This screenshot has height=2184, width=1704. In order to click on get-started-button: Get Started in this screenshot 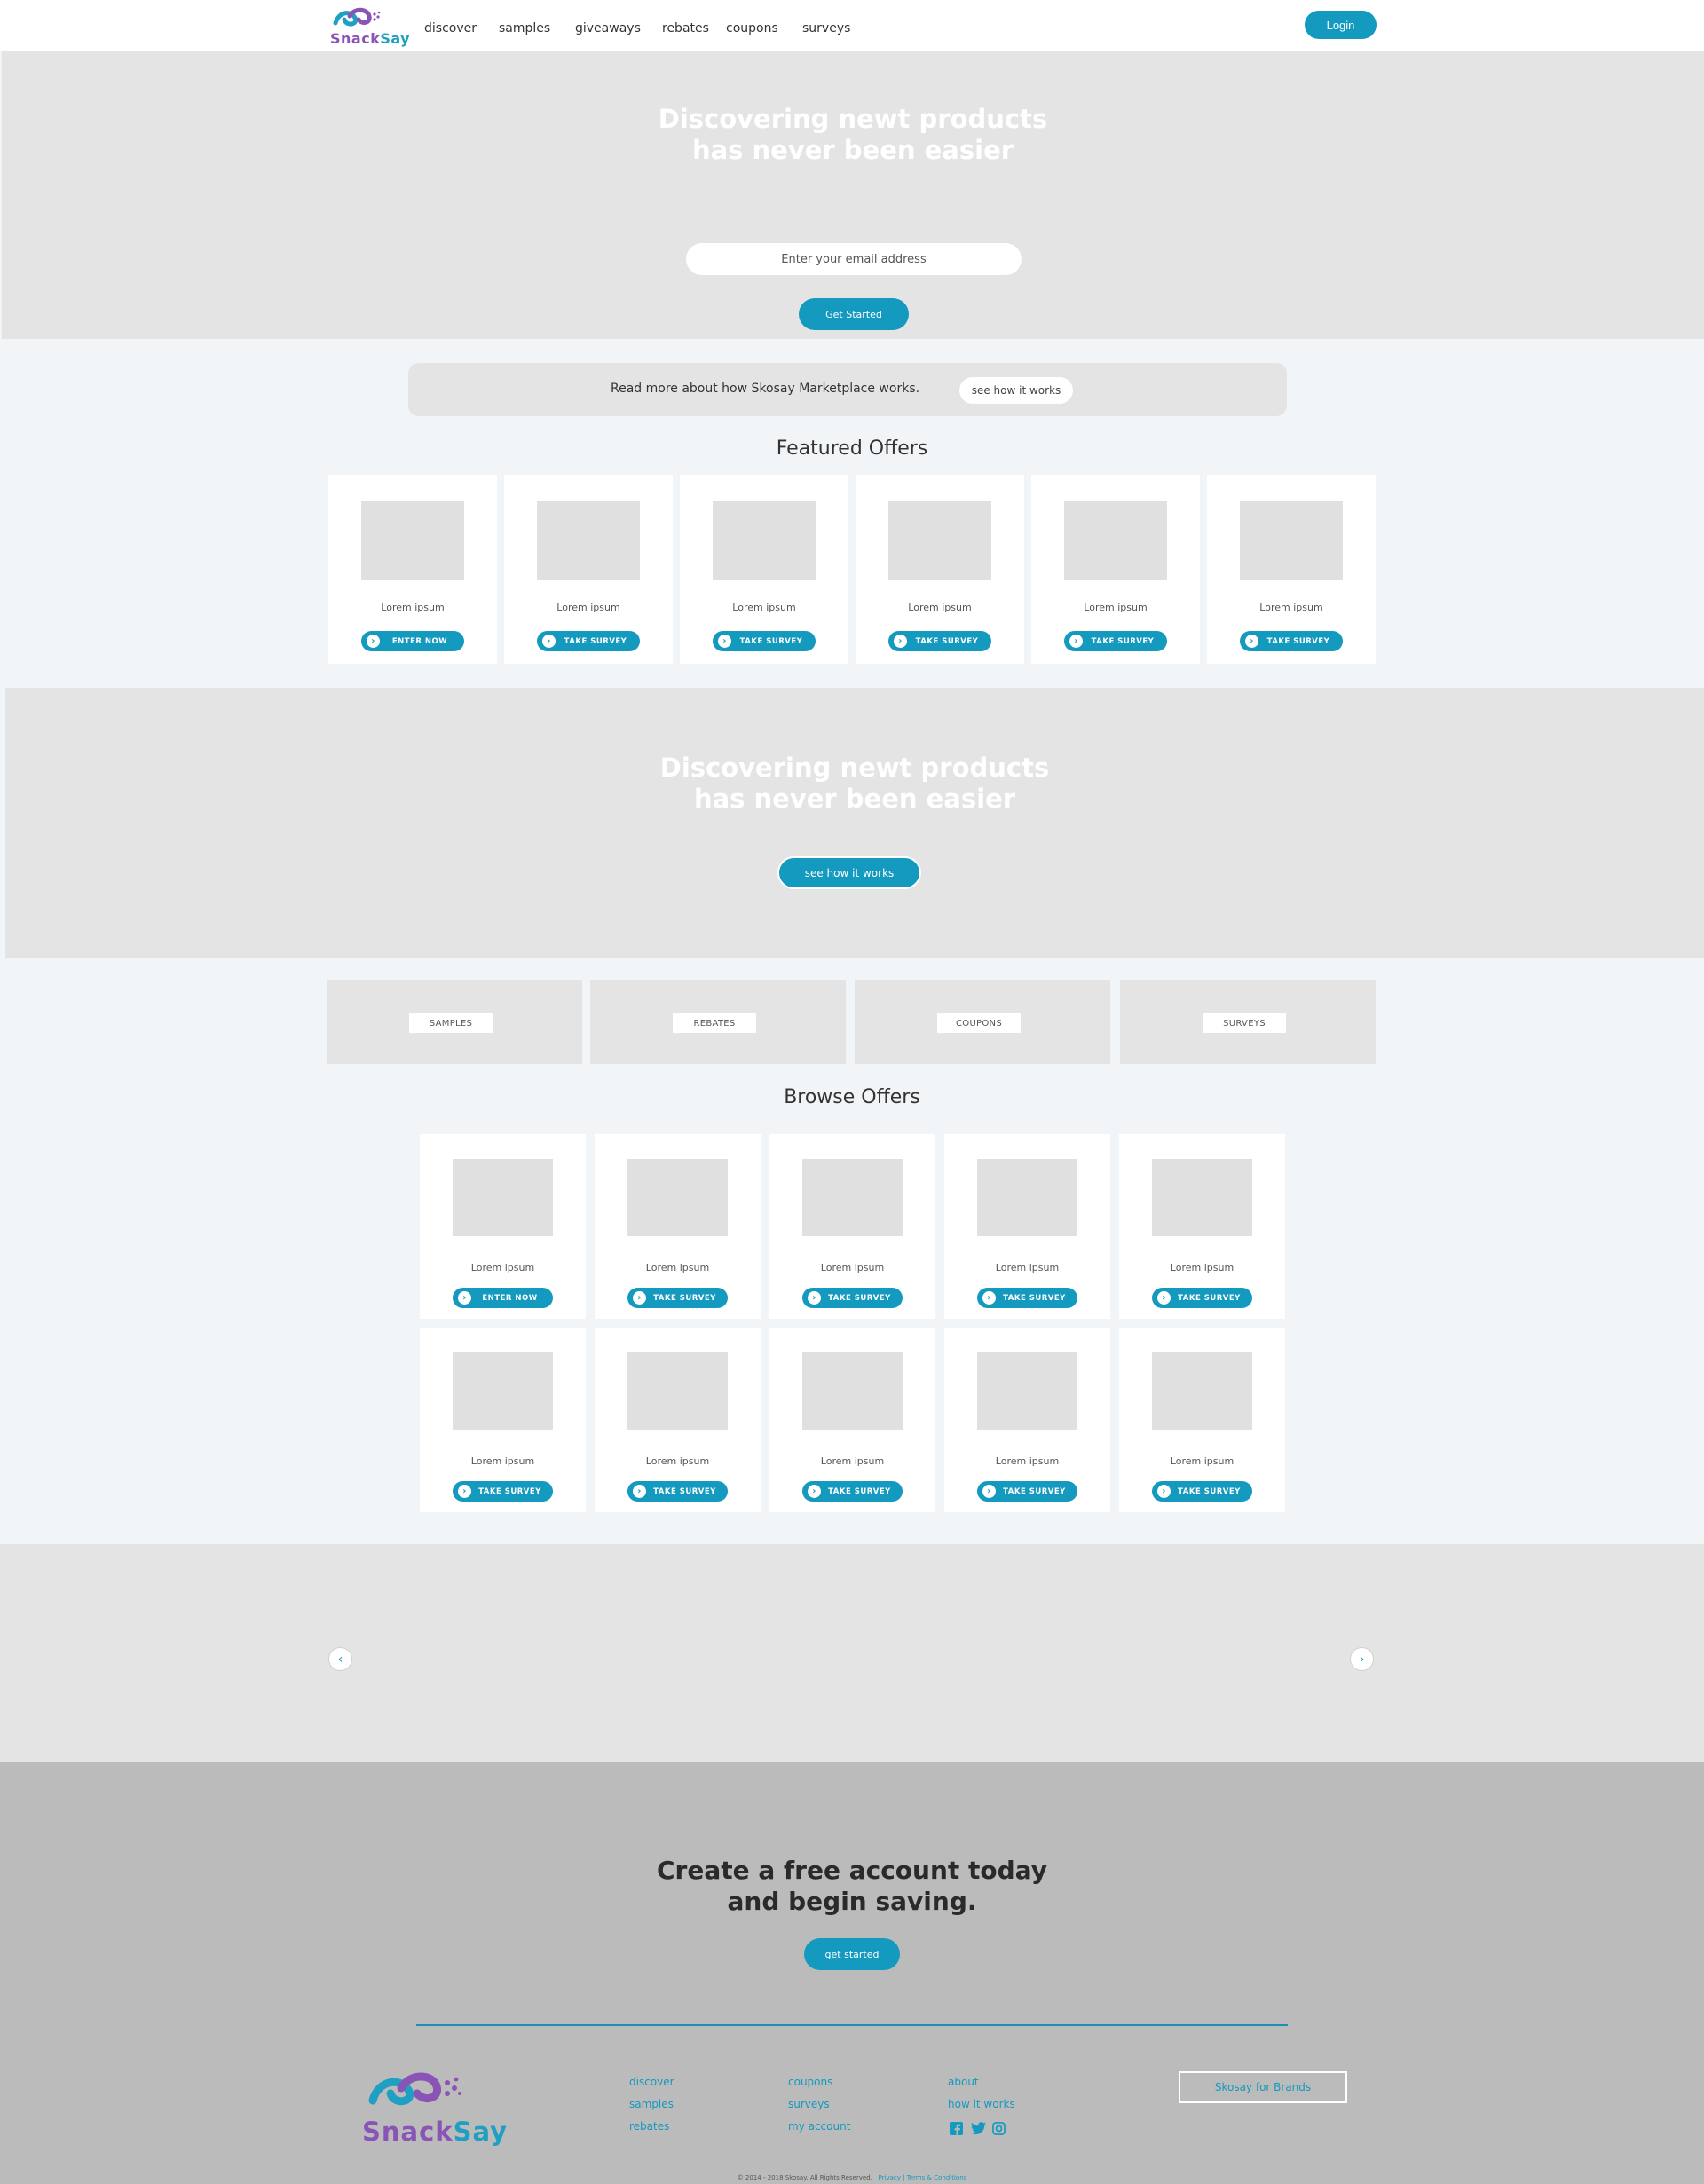, I will do `click(854, 314)`.